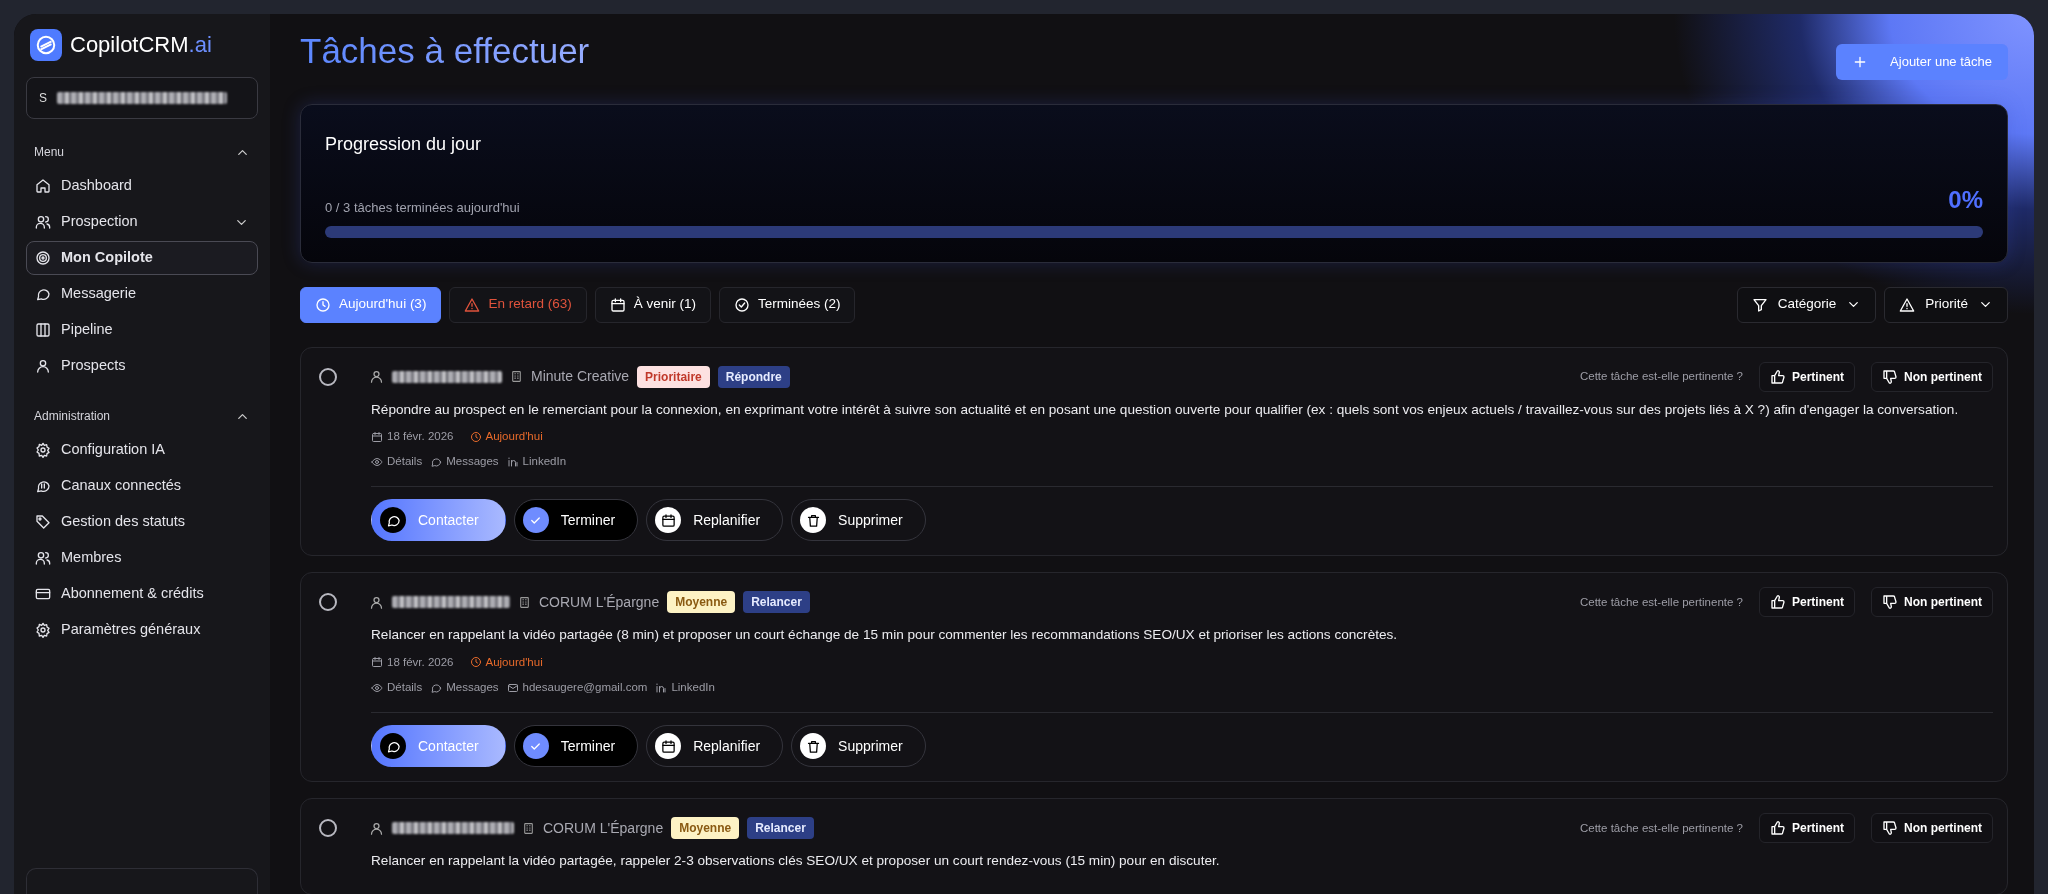 Image resolution: width=2048 pixels, height=894 pixels. I want to click on tag: Relancer, so click(780, 828).